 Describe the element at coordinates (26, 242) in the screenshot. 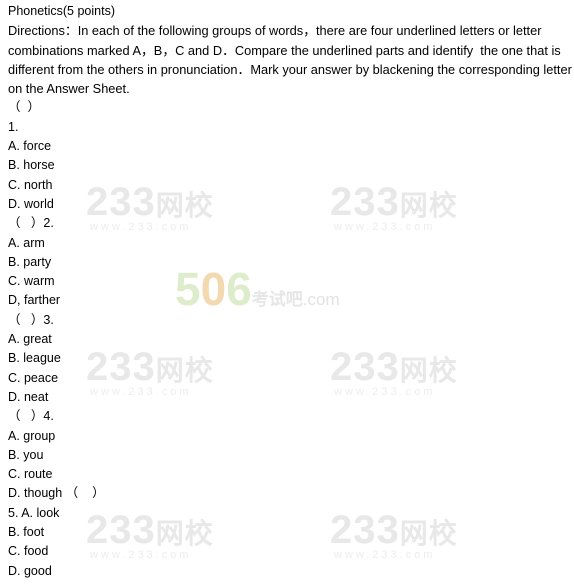

I see `list-item: A. arm` at that location.